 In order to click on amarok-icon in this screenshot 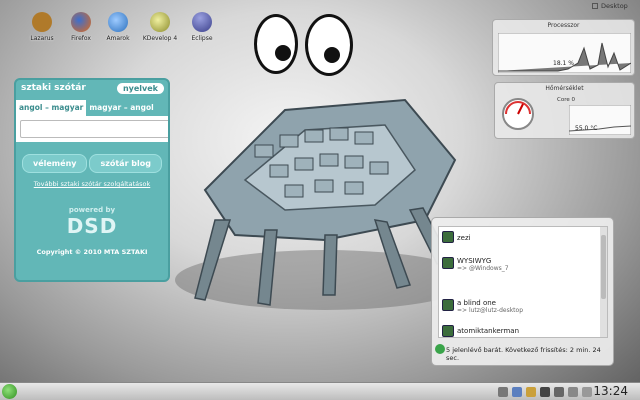, I will do `click(118, 22)`.